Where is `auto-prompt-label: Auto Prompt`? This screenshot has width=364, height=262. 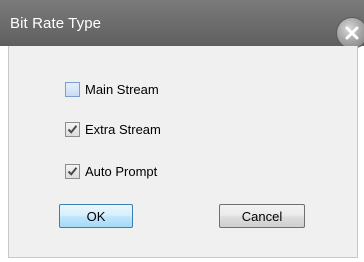 auto-prompt-label: Auto Prompt is located at coordinates (121, 171).